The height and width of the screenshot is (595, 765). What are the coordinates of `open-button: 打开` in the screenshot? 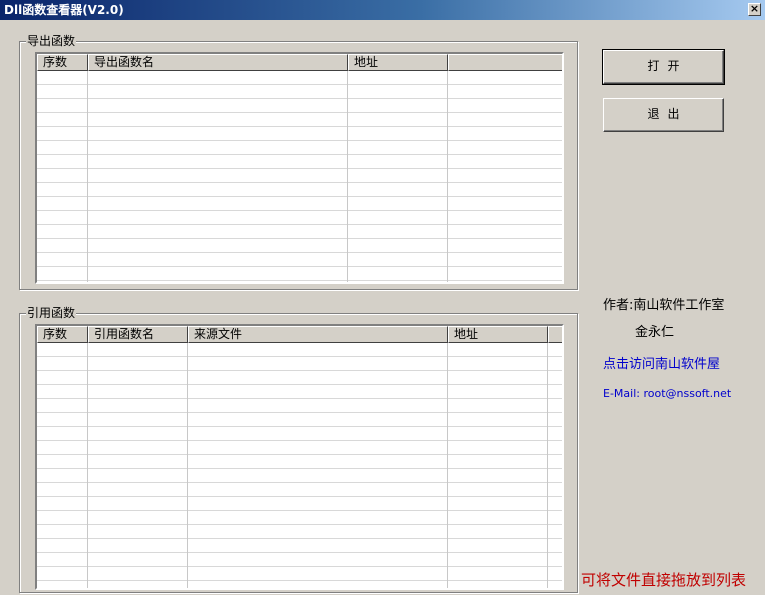 It's located at (663, 67).